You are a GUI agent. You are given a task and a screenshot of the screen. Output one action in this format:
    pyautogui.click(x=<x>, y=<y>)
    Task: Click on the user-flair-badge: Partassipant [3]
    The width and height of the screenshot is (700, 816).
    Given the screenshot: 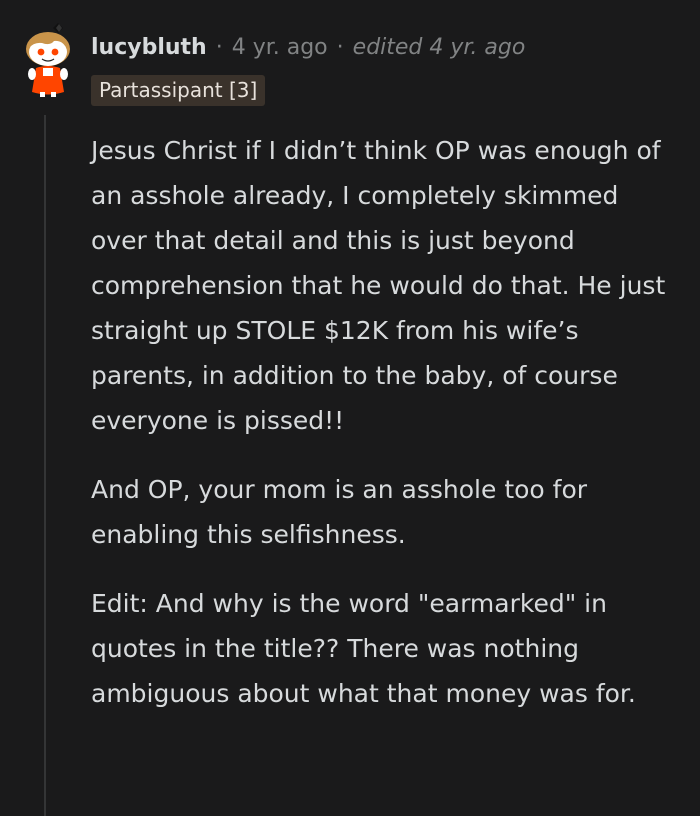 What is the action you would take?
    pyautogui.click(x=178, y=90)
    